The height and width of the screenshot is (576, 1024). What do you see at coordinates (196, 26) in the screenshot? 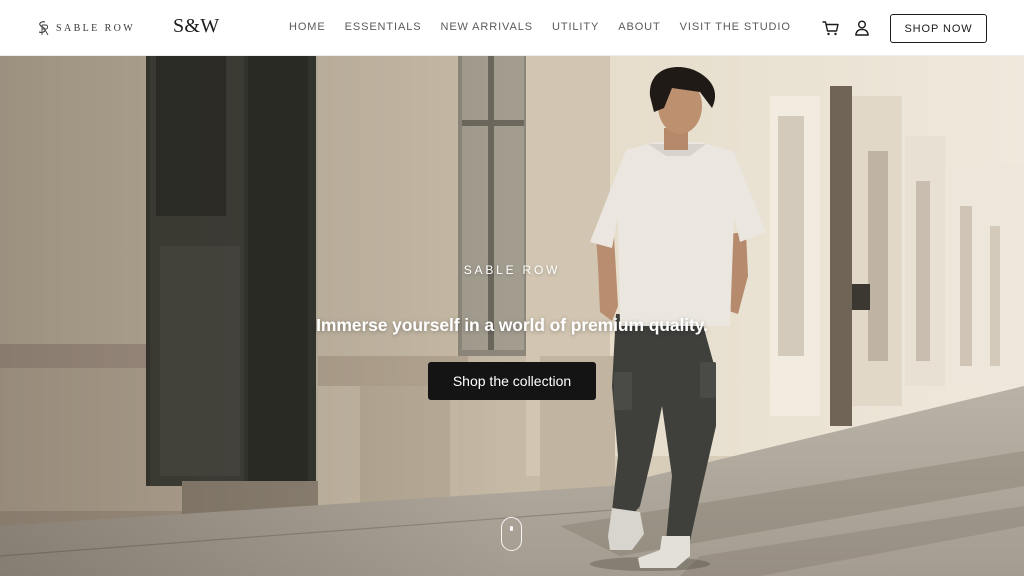
I see `monogram-logo: S&W` at bounding box center [196, 26].